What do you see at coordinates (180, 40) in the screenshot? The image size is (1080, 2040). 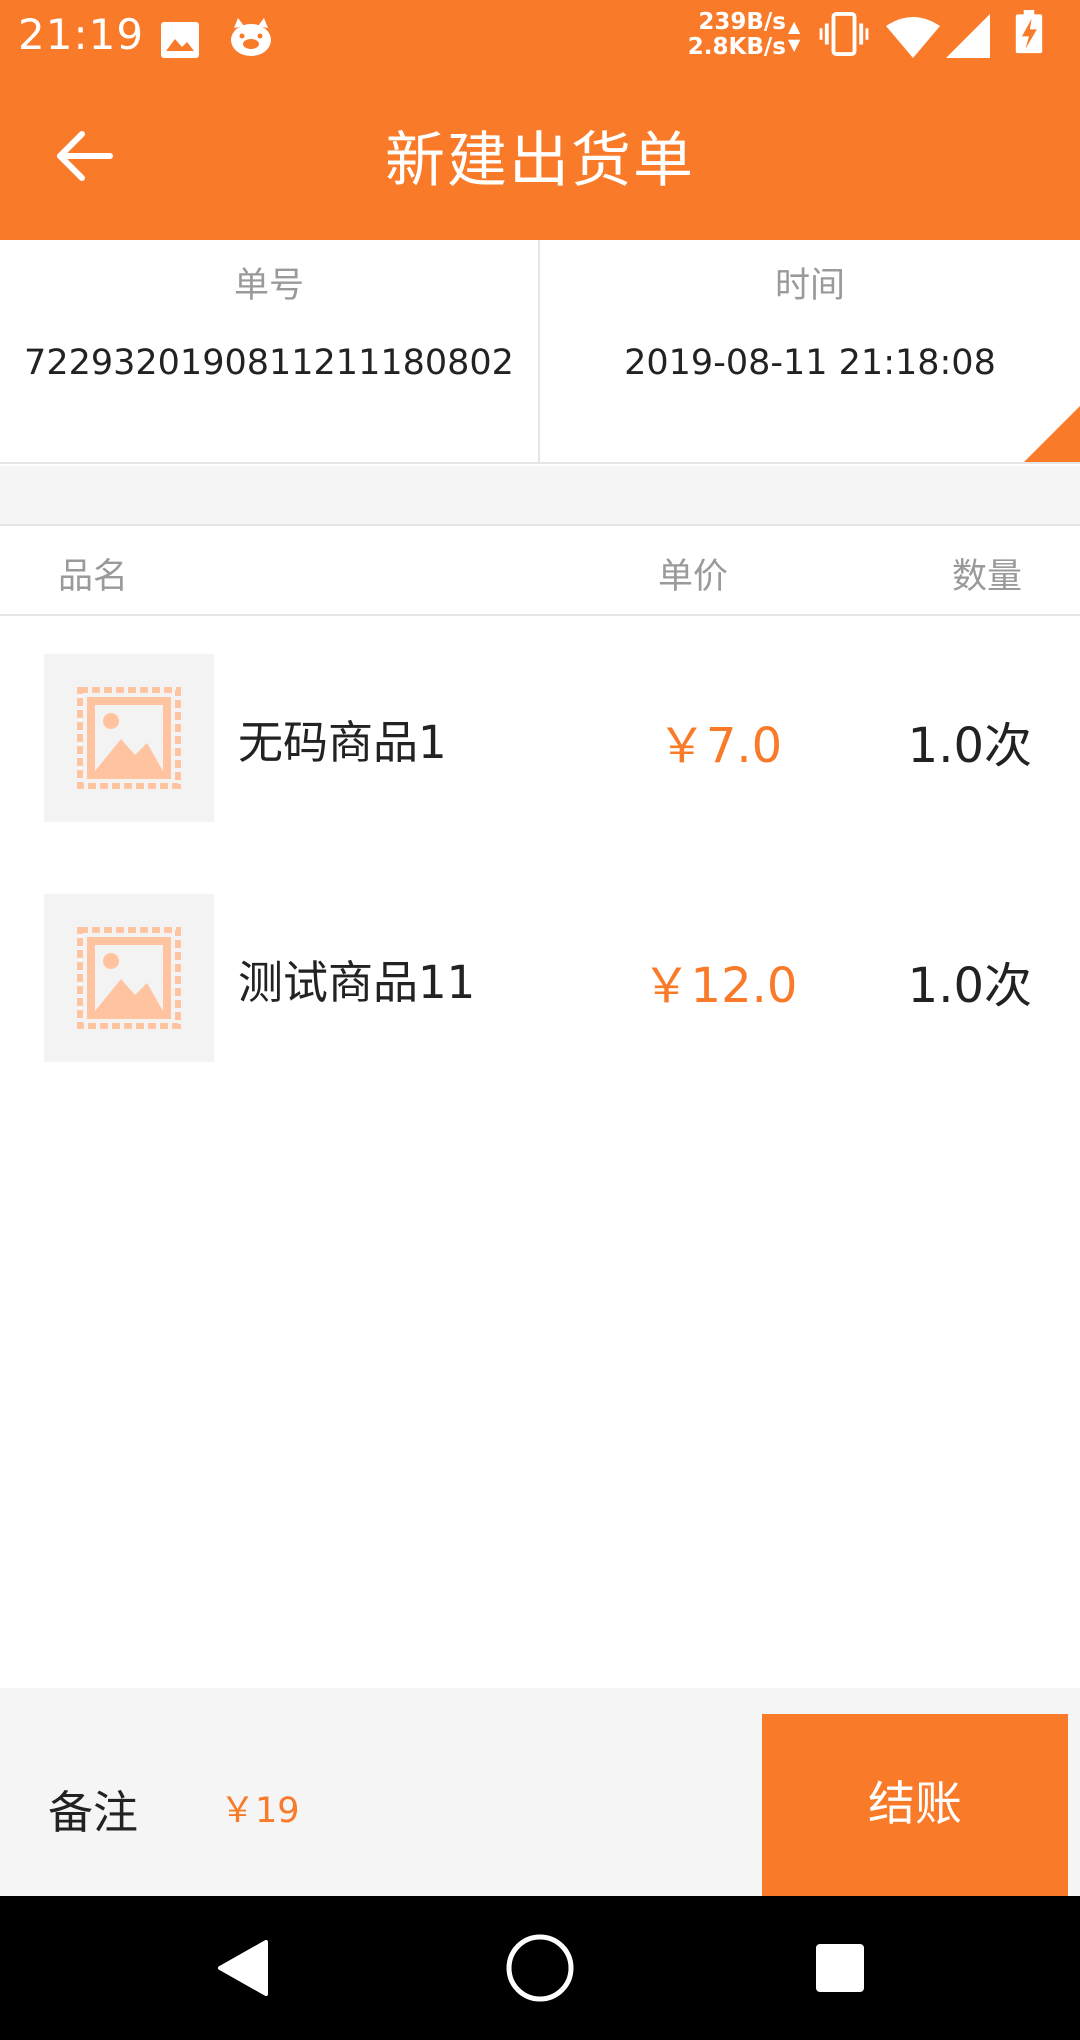 I see `image-icon` at bounding box center [180, 40].